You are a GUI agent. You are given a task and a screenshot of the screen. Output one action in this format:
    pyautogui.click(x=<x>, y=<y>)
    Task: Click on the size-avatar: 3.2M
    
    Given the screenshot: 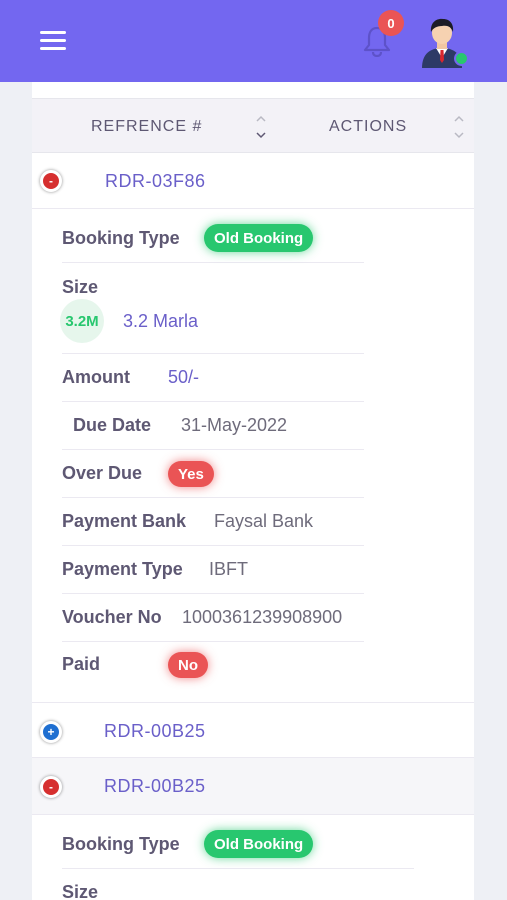 What is the action you would take?
    pyautogui.click(x=82, y=321)
    